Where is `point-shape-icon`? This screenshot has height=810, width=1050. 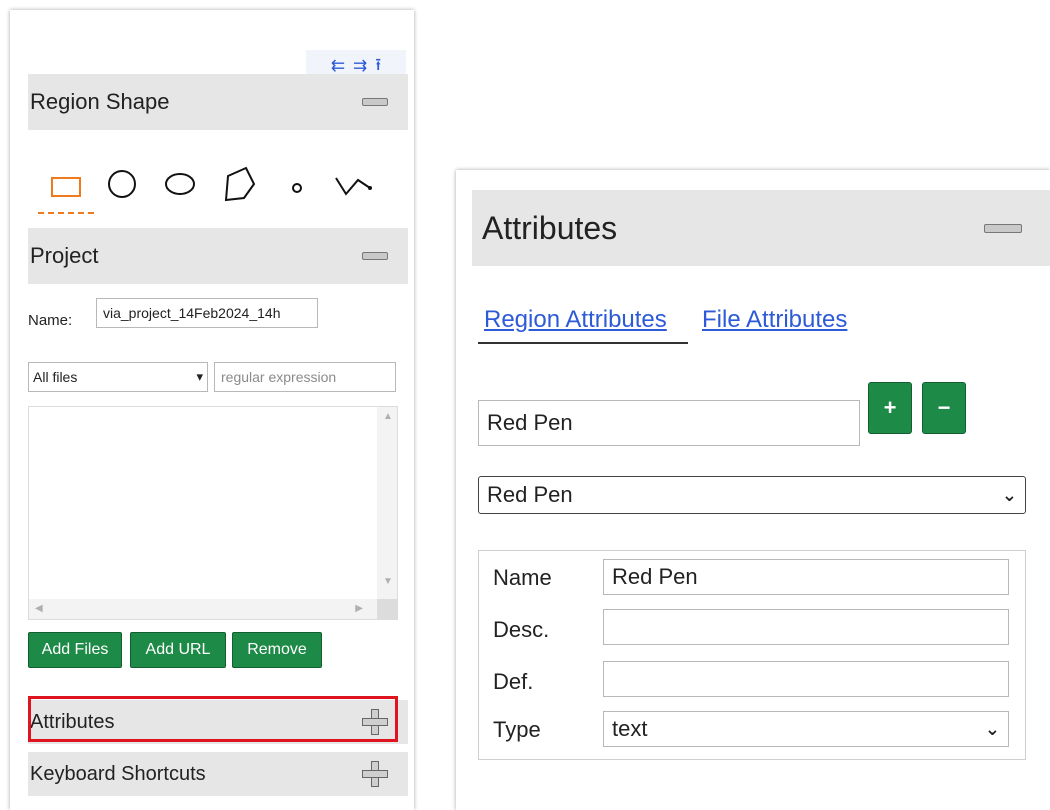 point-shape-icon is located at coordinates (297, 185).